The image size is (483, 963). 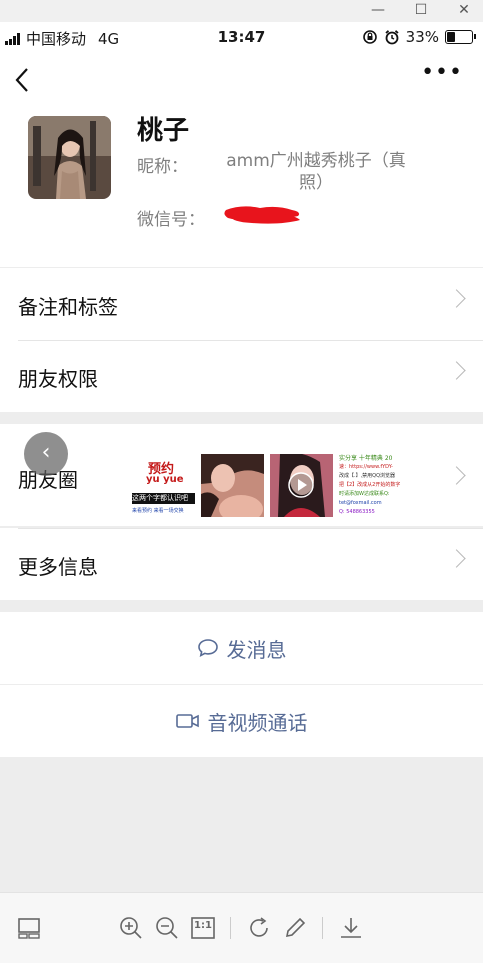 What do you see at coordinates (165, 479) in the screenshot?
I see `thumb-subtitle: yu yue` at bounding box center [165, 479].